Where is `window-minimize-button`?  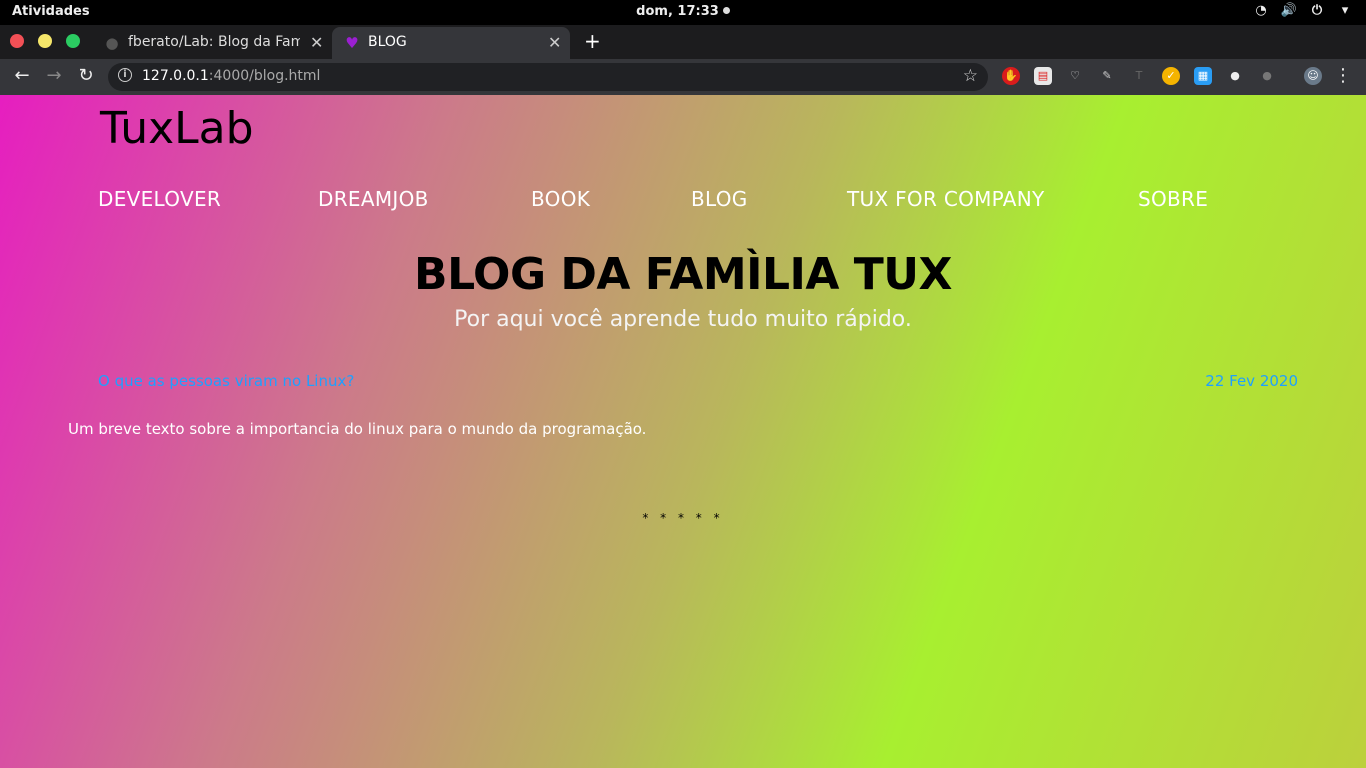
window-minimize-button is located at coordinates (45, 41).